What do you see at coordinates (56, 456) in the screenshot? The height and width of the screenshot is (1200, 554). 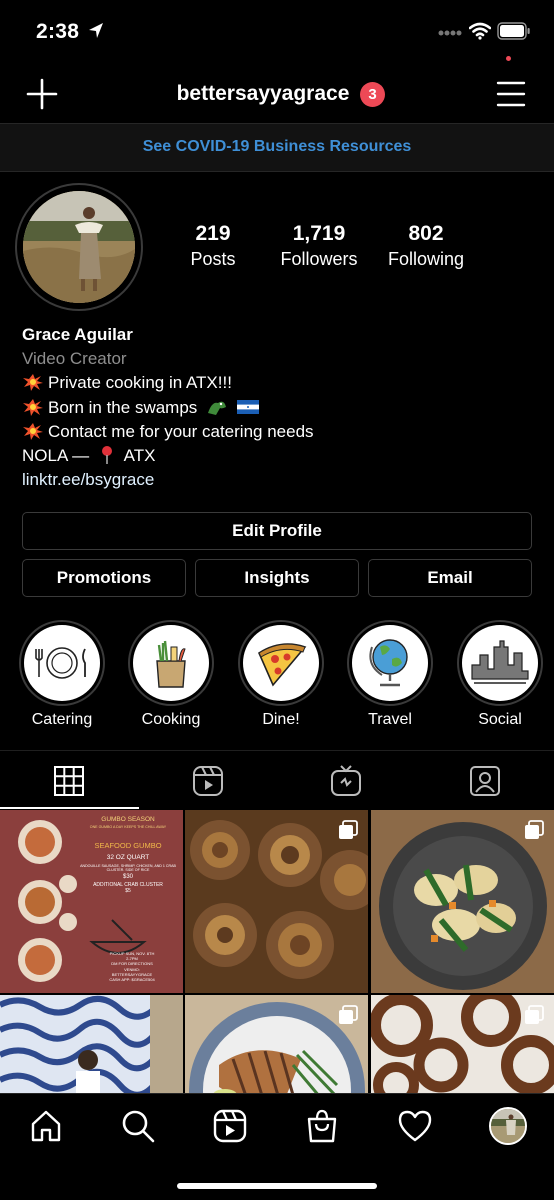 I see `location-prefix: NOLA —` at bounding box center [56, 456].